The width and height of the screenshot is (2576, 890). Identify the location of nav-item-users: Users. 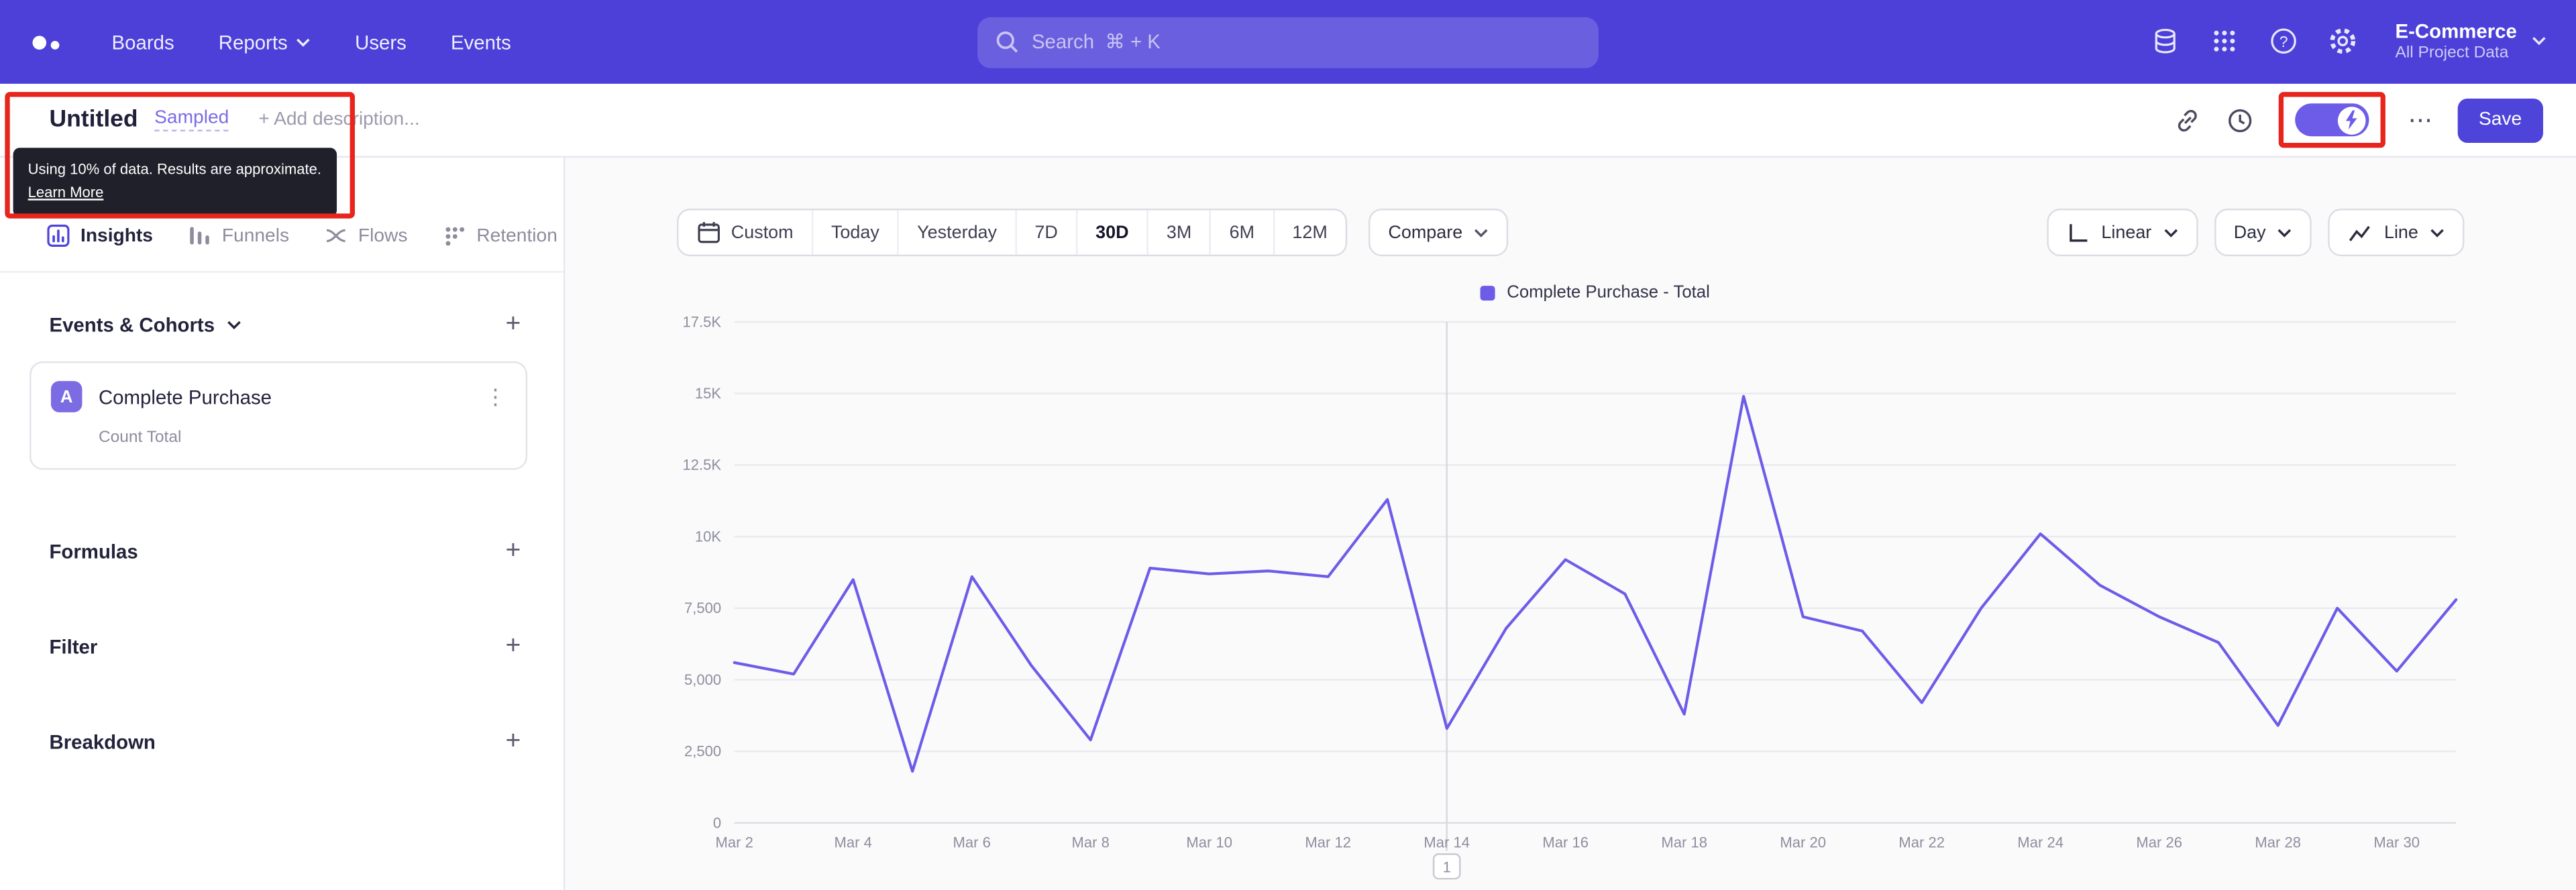
(381, 41).